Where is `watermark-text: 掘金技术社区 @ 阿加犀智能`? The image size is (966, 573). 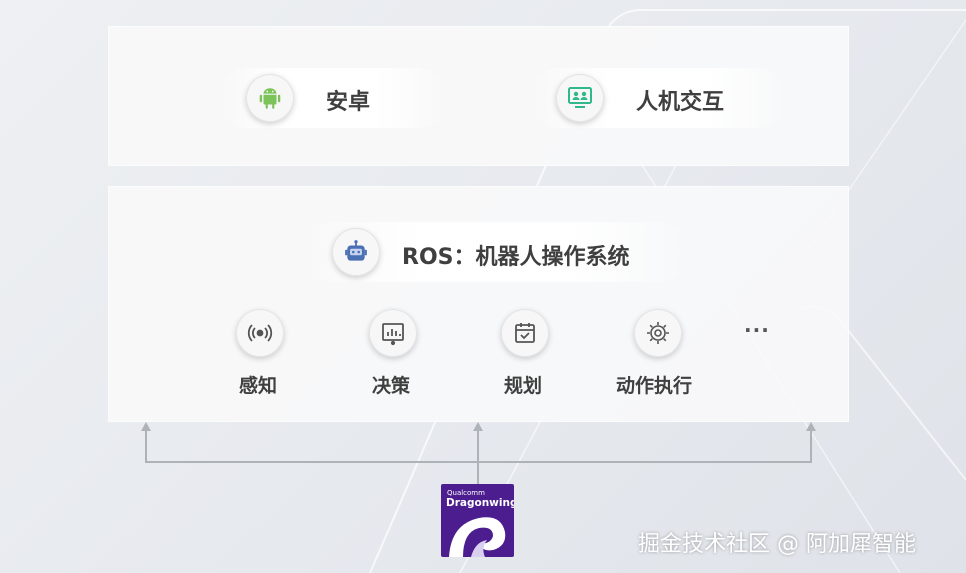
watermark-text: 掘金技术社区 @ 阿加犀智能 is located at coordinates (777, 544).